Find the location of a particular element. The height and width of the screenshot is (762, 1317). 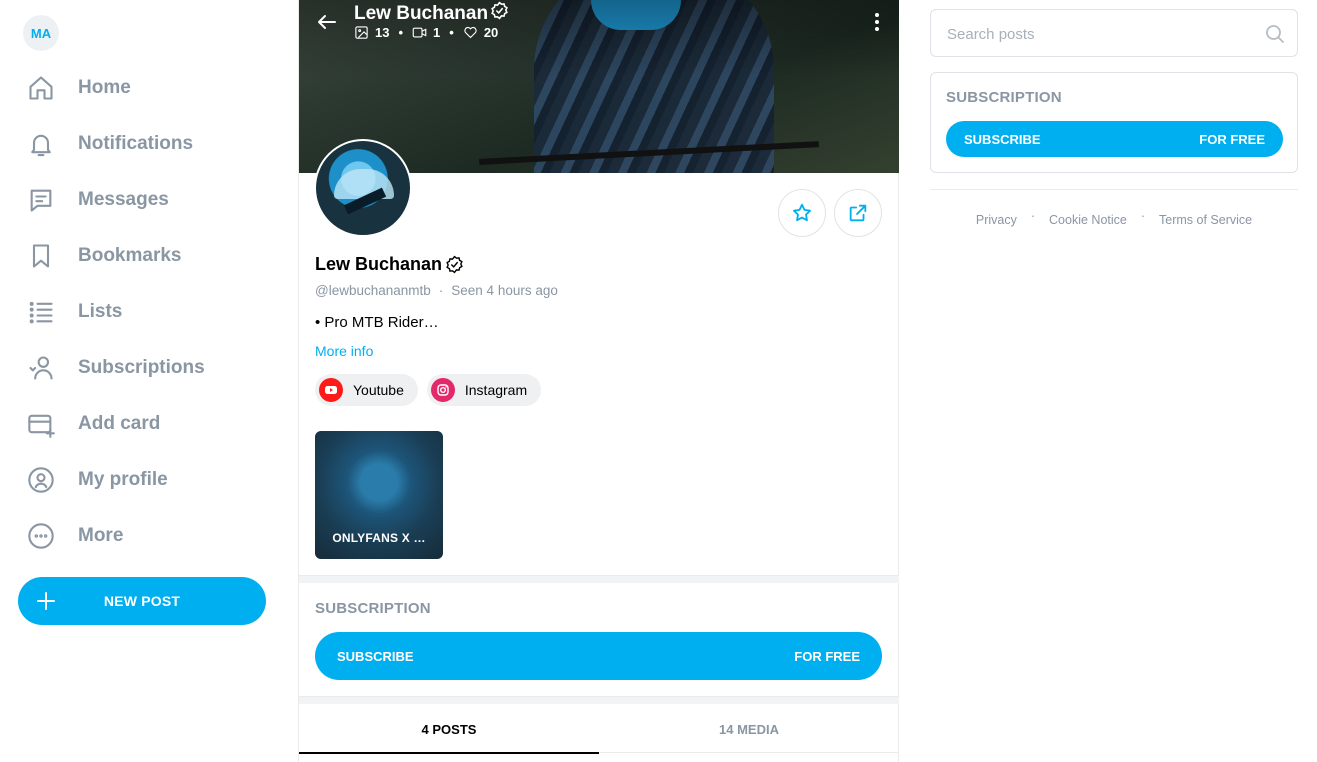

videos-stat: 1 is located at coordinates (426, 32).